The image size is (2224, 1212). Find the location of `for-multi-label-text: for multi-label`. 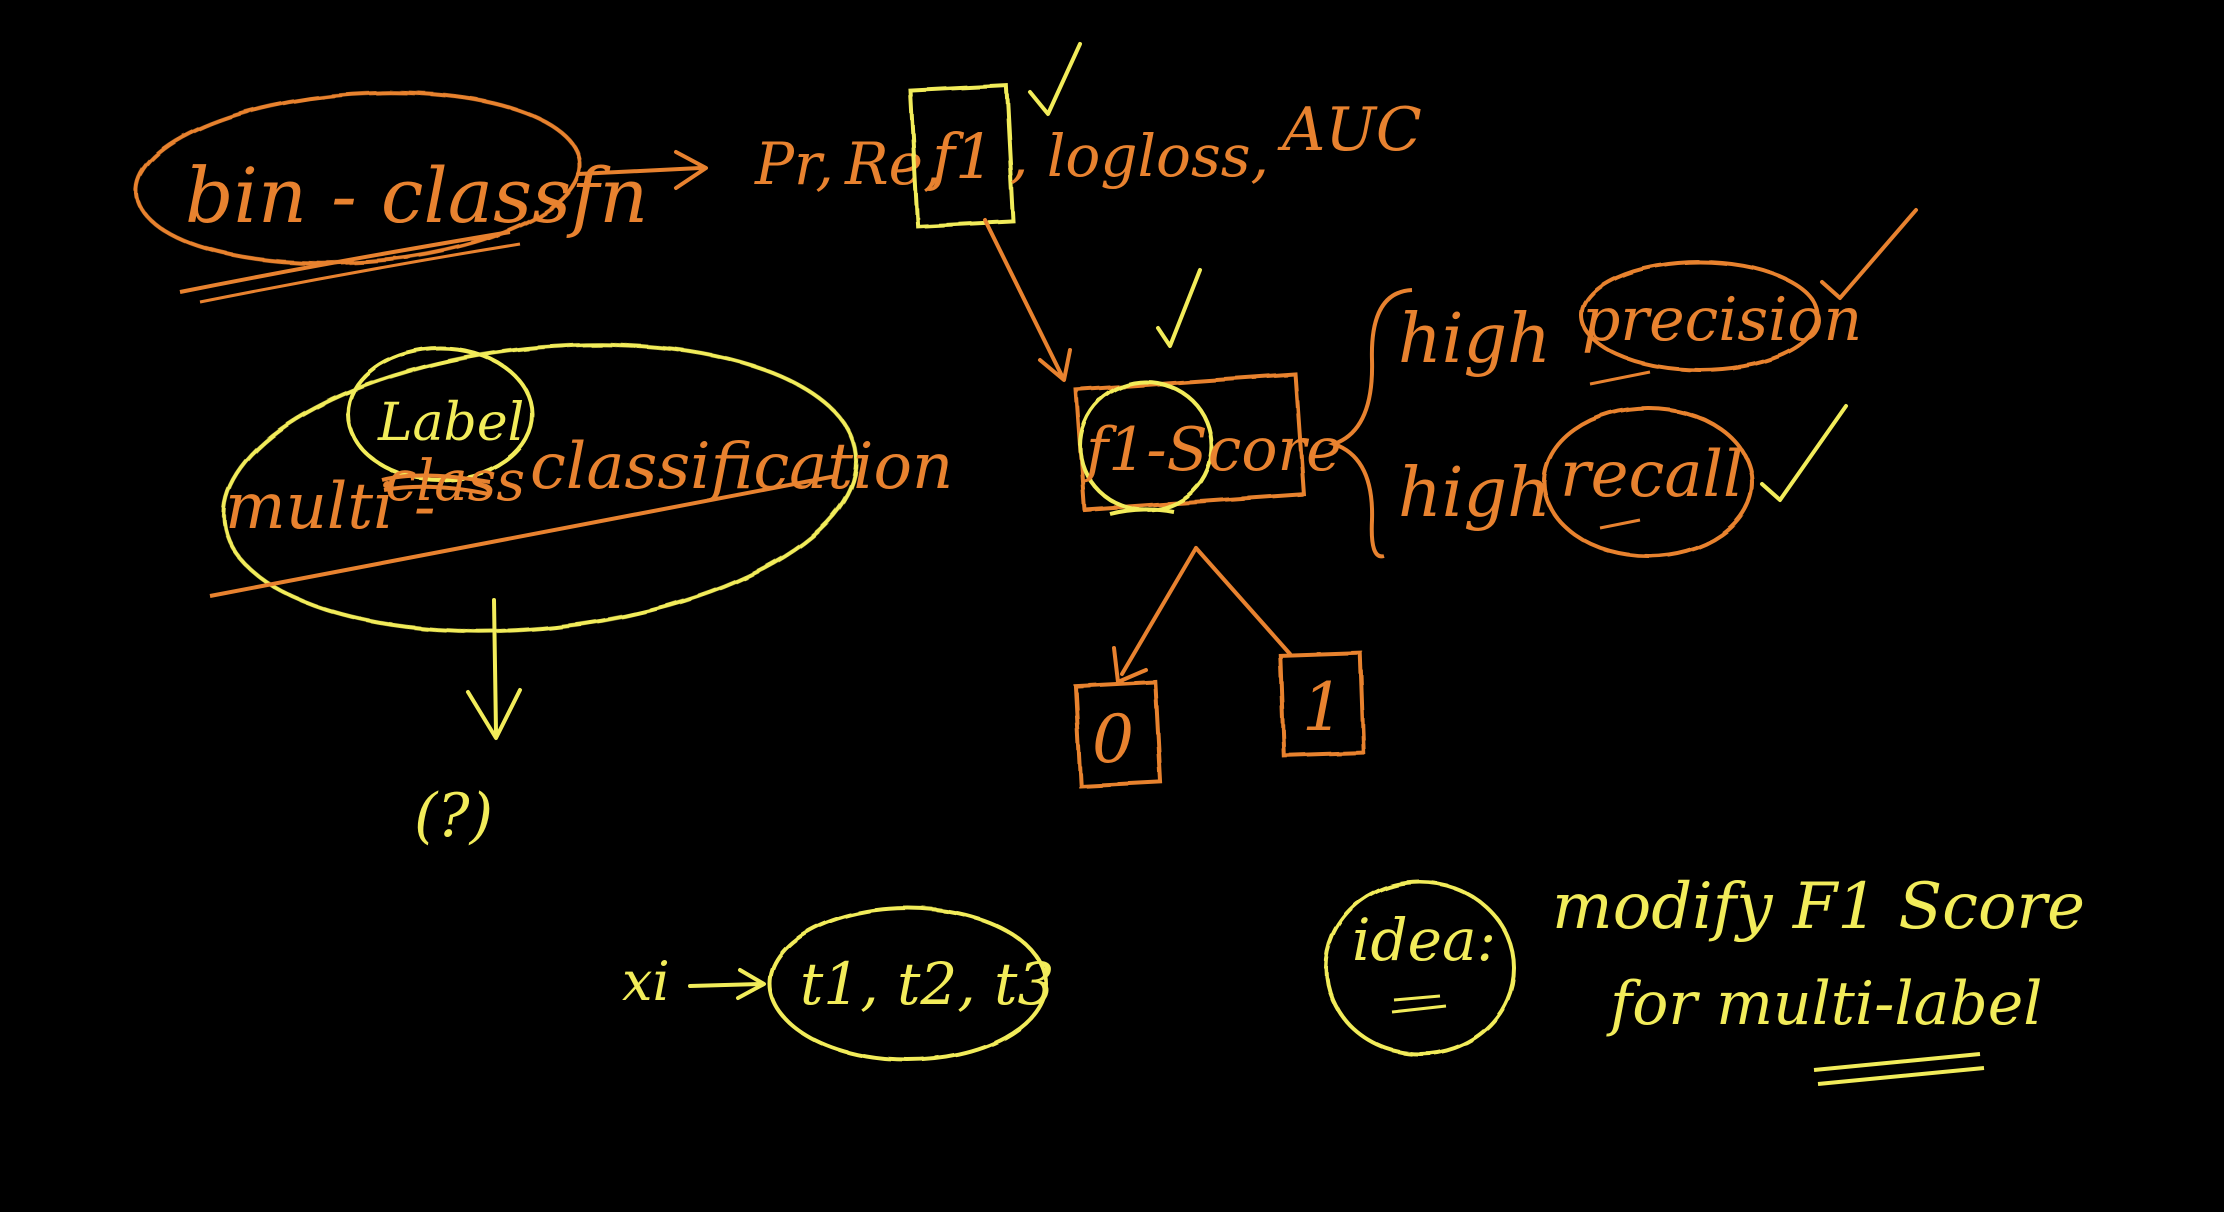

for-multi-label-text: for multi-label is located at coordinates (1824, 1004).